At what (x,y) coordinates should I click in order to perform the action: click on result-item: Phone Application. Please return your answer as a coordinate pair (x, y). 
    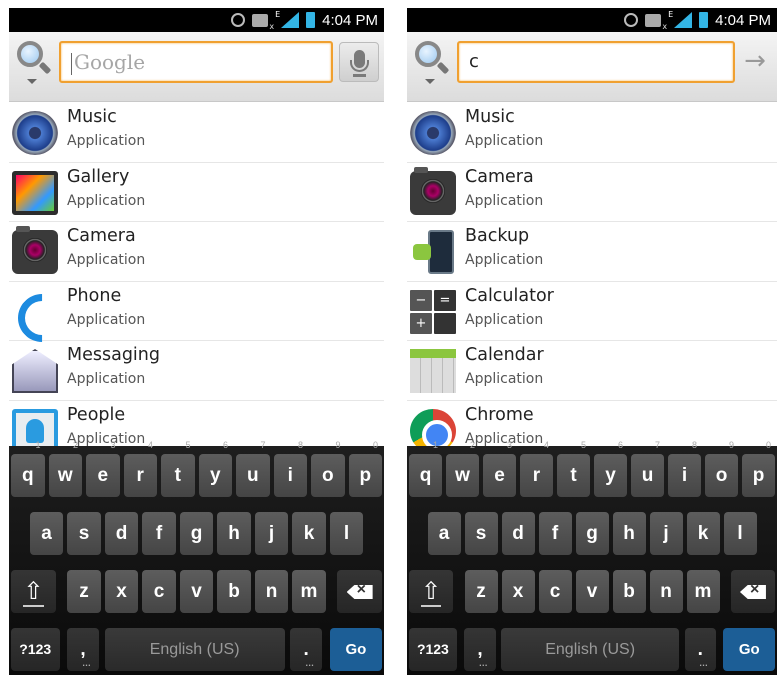
    Looking at the image, I should click on (196, 311).